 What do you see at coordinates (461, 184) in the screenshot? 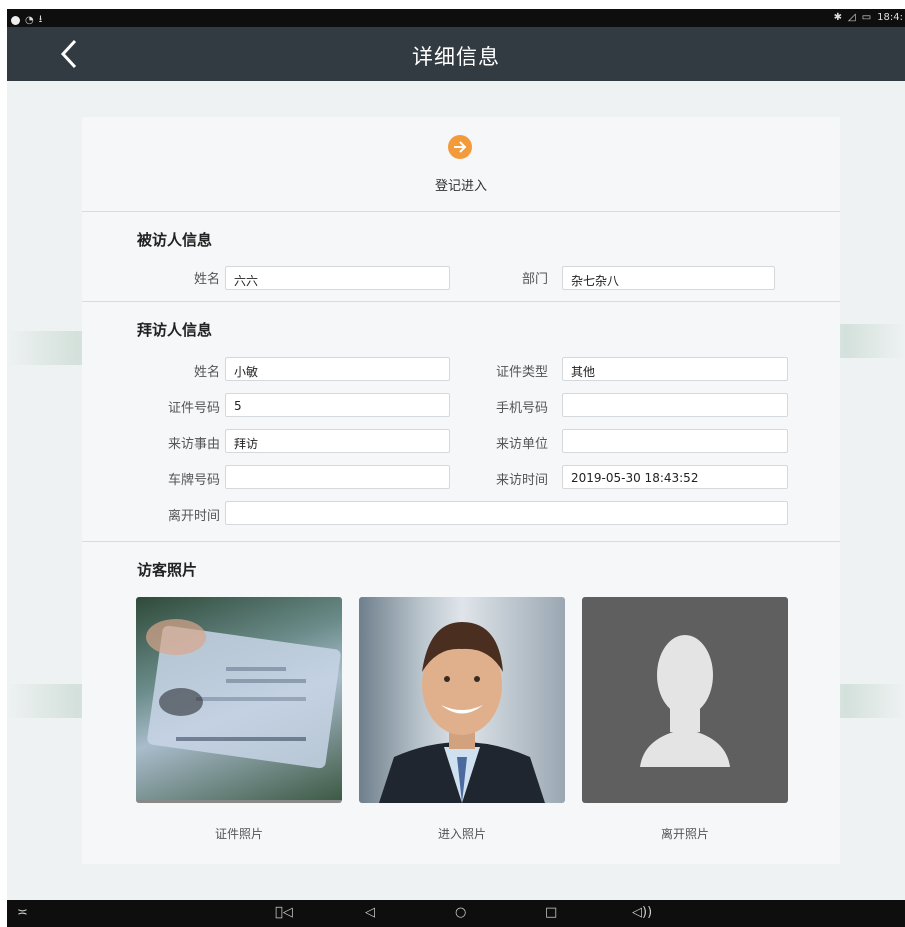
I see `register-entry-label: 登记进入` at bounding box center [461, 184].